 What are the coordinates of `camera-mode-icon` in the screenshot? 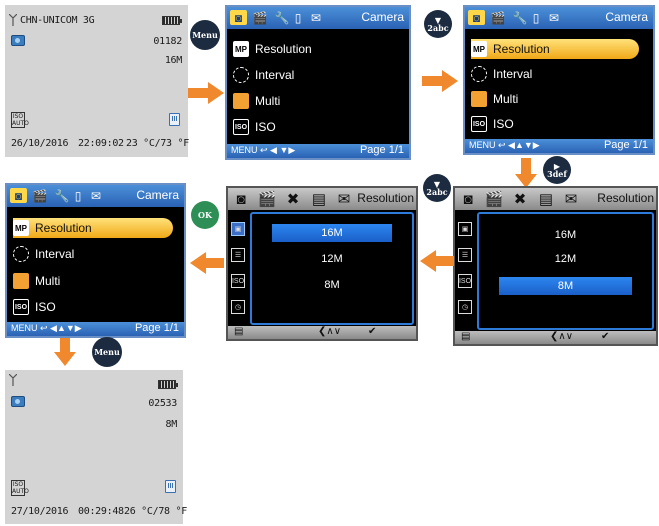 It's located at (18, 401).